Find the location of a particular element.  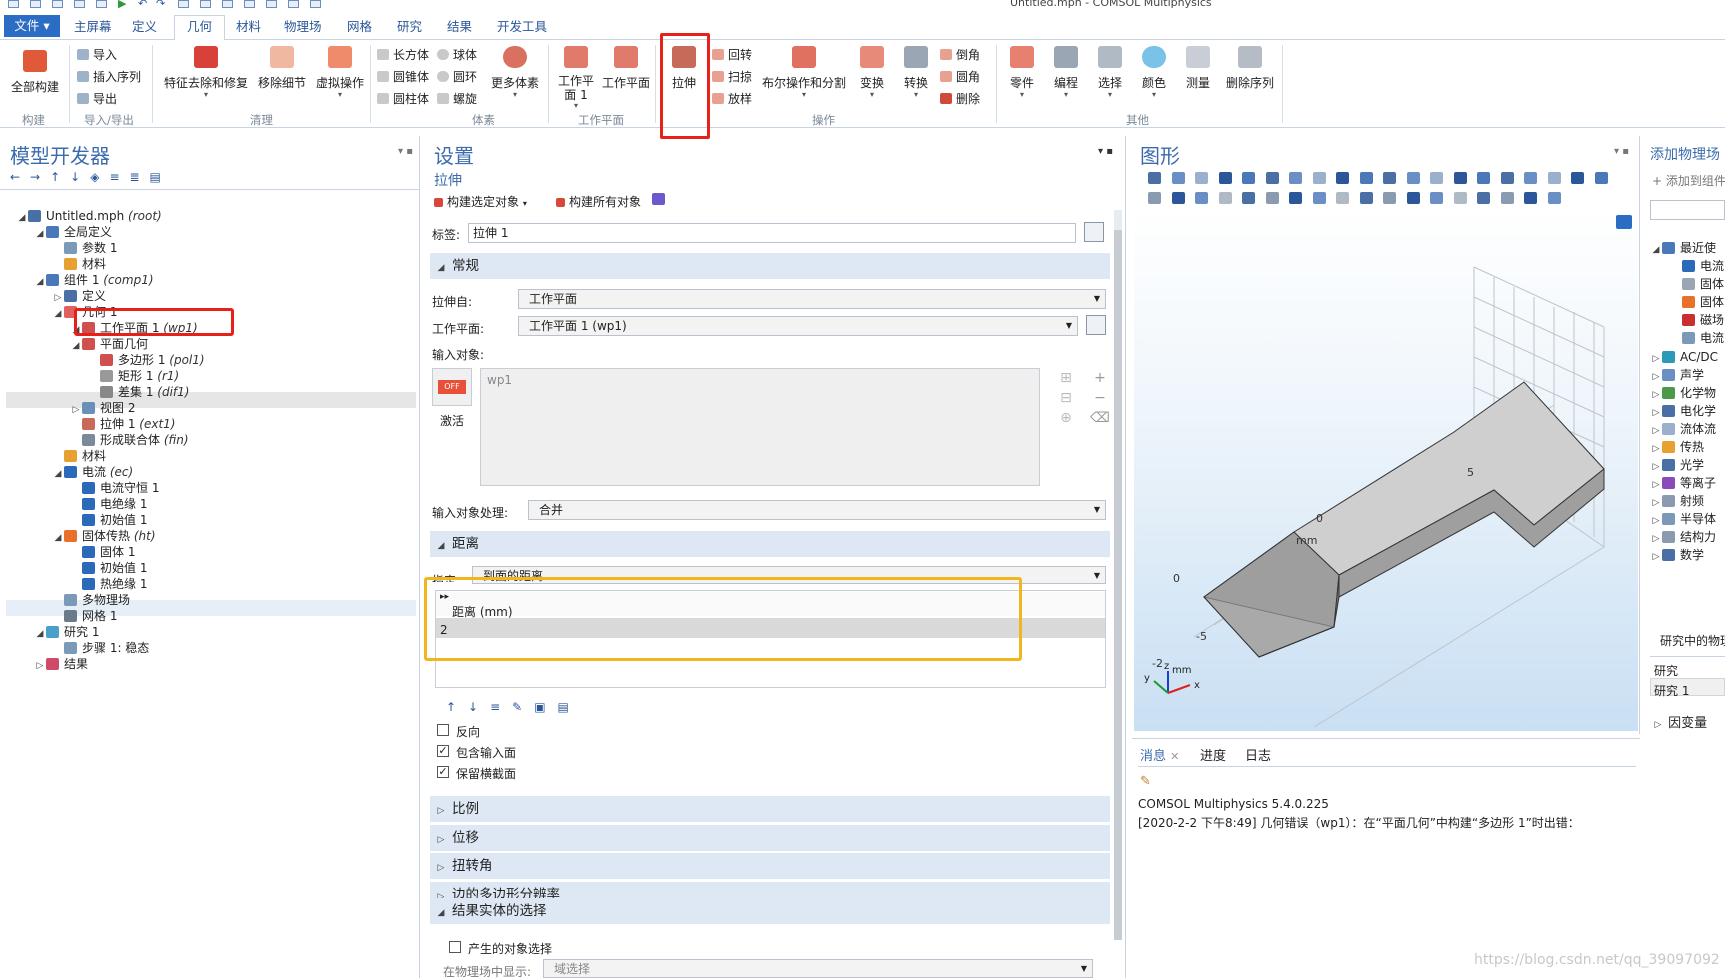

search-icon is located at coordinates (315, 4).